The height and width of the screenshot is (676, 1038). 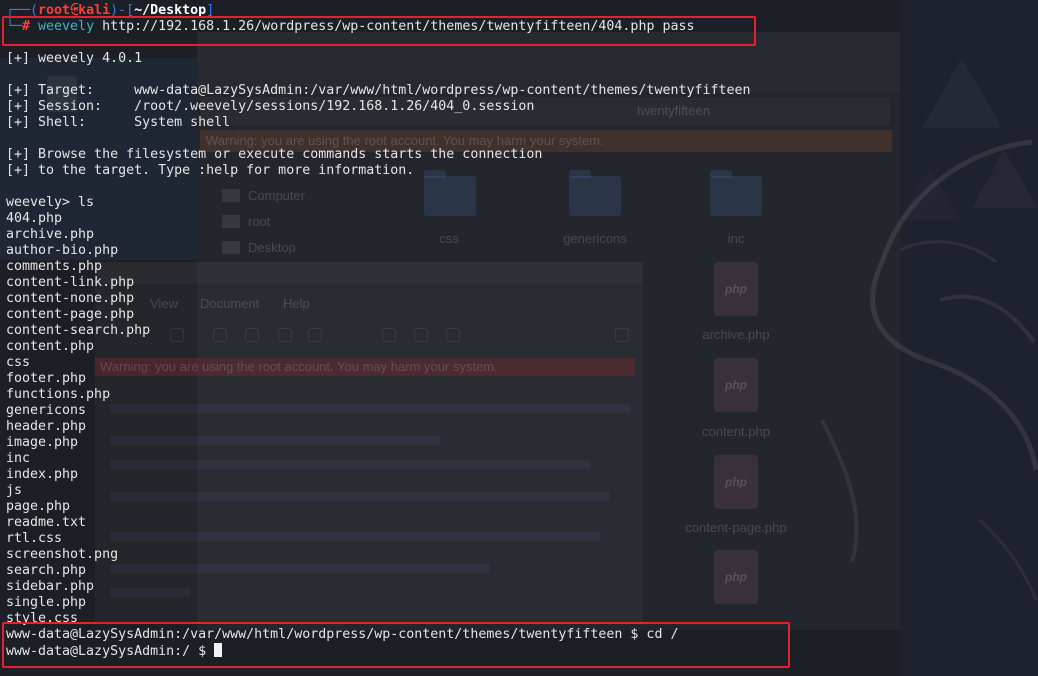 What do you see at coordinates (74, 58) in the screenshot?
I see `weevely-version: [+] weevely 4.0.1` at bounding box center [74, 58].